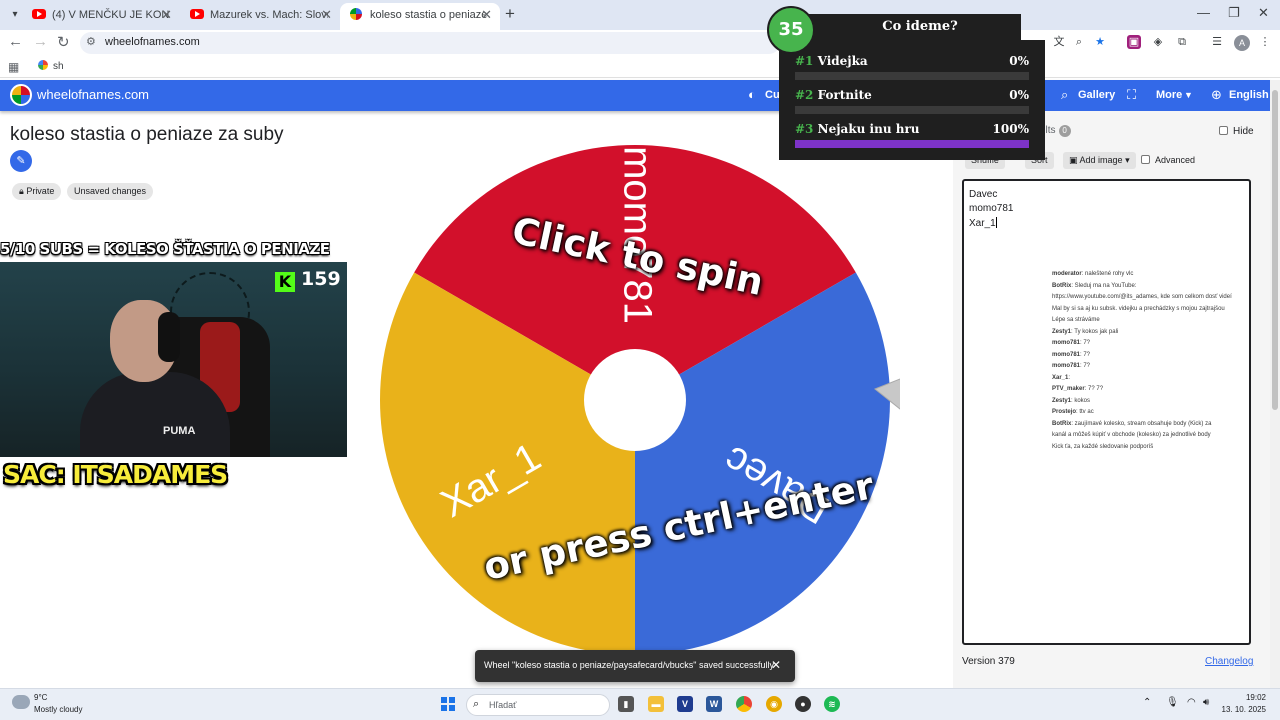 This screenshot has width=1280, height=720. I want to click on browser-tab-1: (4) V MENČKU JE KONEČNE 1 ✕, so click(101, 16).